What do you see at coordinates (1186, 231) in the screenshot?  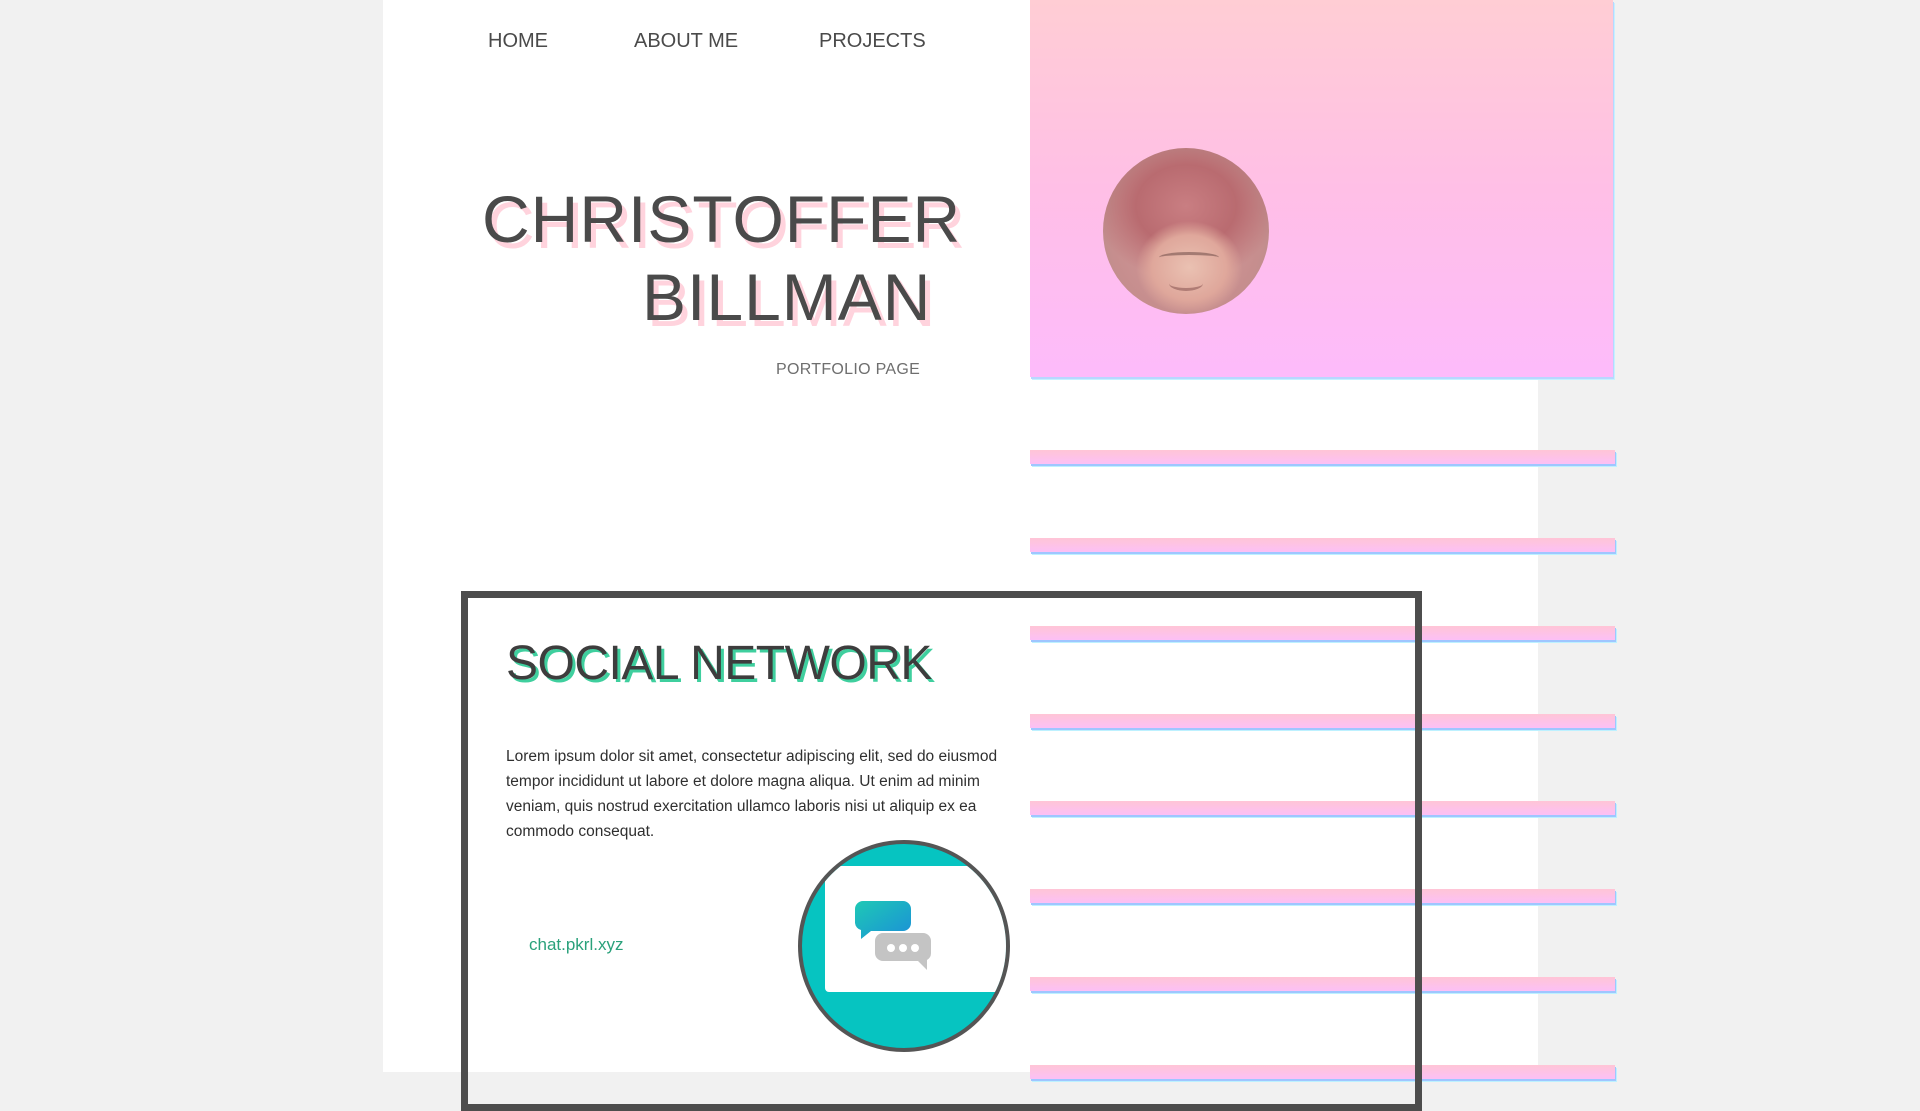 I see `profile-photo-avatar` at bounding box center [1186, 231].